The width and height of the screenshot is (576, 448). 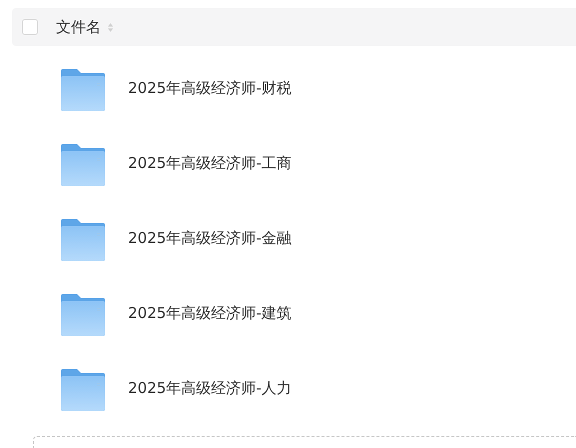 What do you see at coordinates (110, 27) in the screenshot?
I see `sort-icon` at bounding box center [110, 27].